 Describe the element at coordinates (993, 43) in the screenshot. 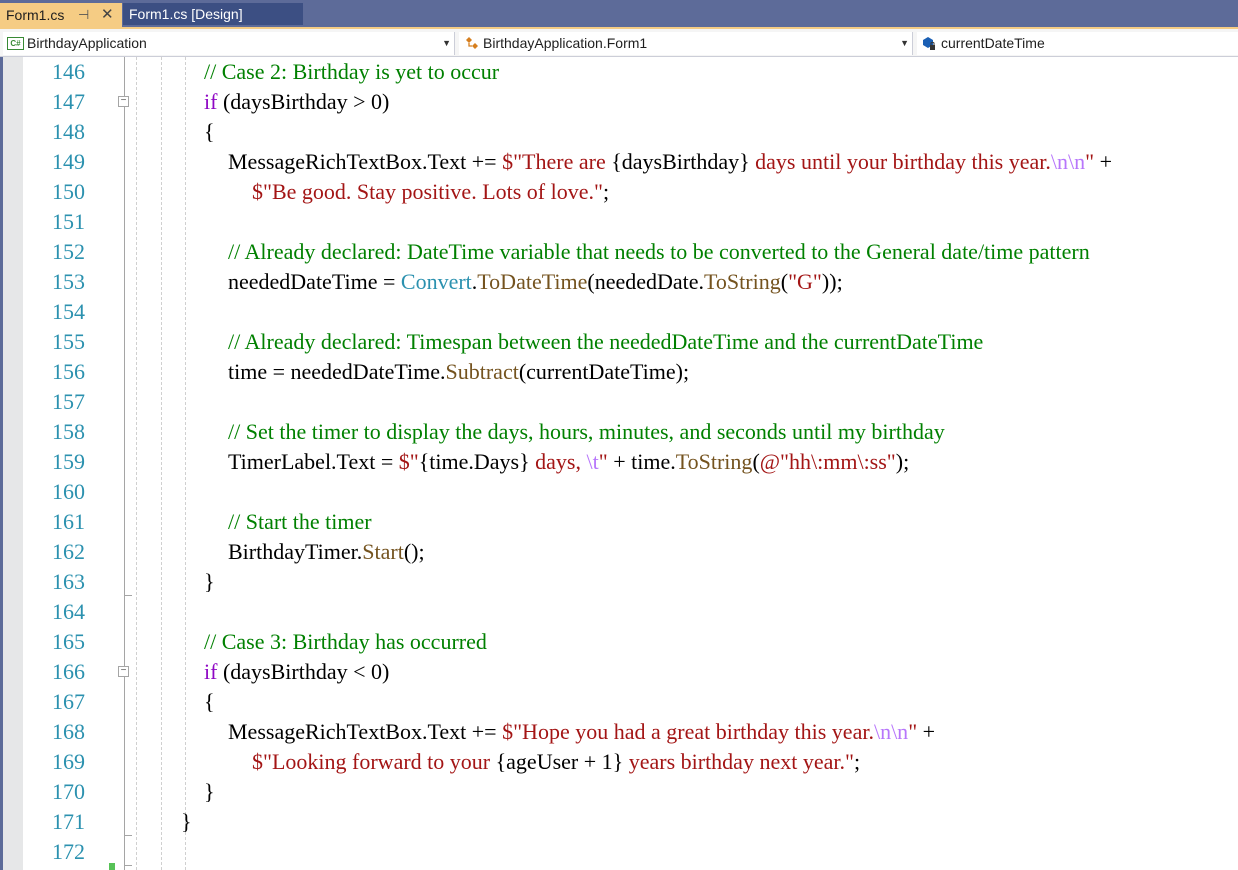

I see `member-label: currentDateTime` at that location.